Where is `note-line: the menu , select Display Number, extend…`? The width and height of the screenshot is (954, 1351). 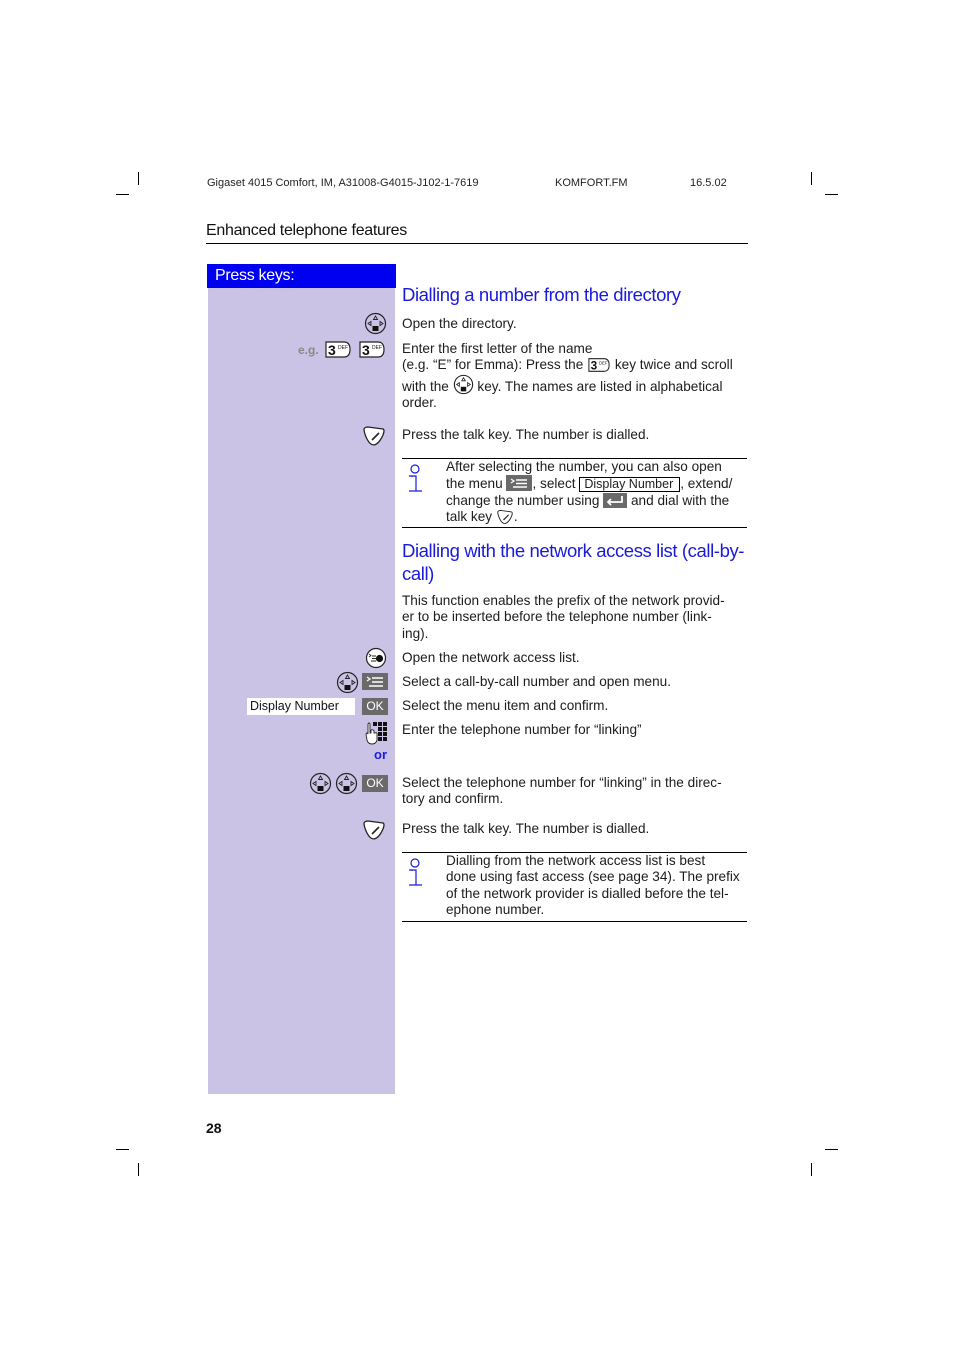 note-line: the menu , select Display Number, extend… is located at coordinates (598, 484).